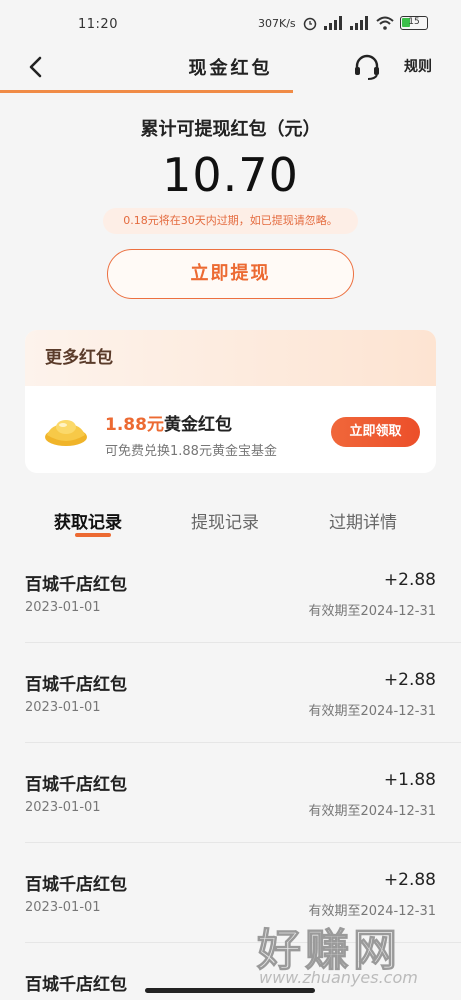 This screenshot has width=461, height=1000. I want to click on record-value: +1.88, so click(409, 780).